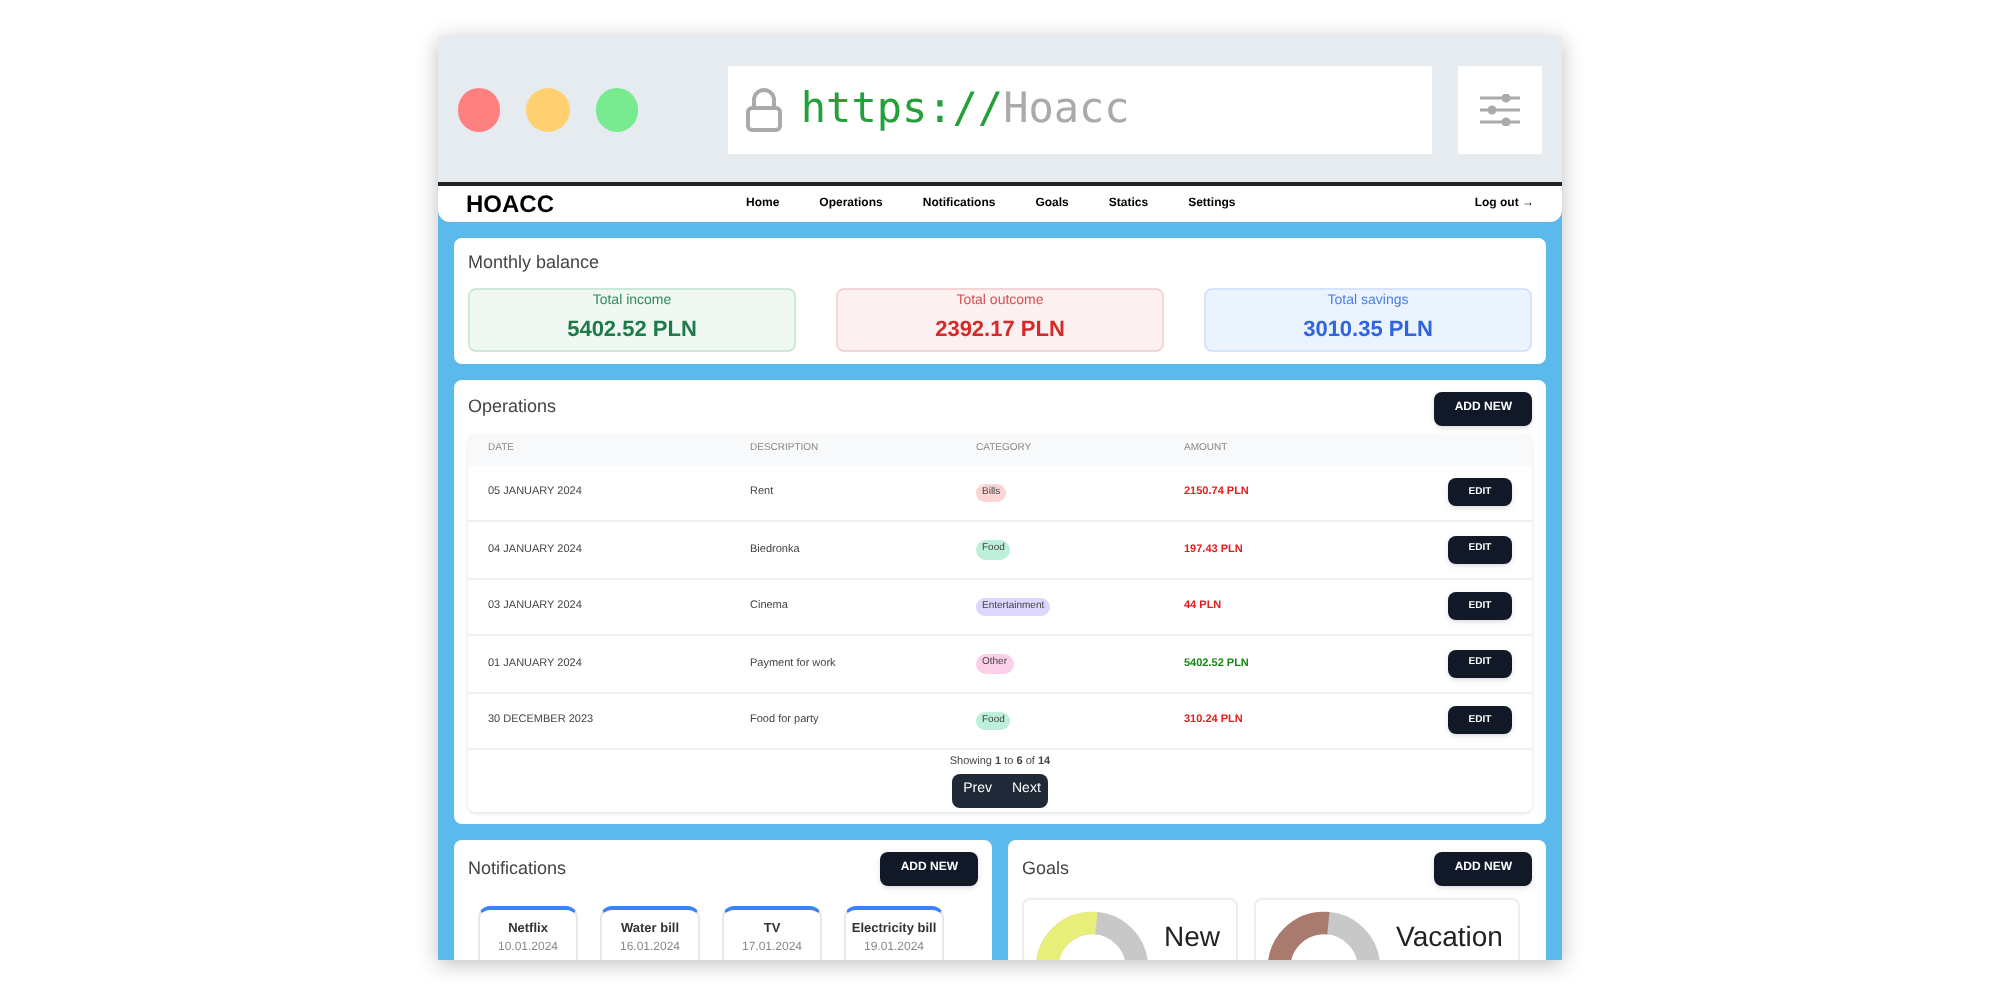  What do you see at coordinates (965, 108) in the screenshot?
I see `url-text: https://Hoacc` at bounding box center [965, 108].